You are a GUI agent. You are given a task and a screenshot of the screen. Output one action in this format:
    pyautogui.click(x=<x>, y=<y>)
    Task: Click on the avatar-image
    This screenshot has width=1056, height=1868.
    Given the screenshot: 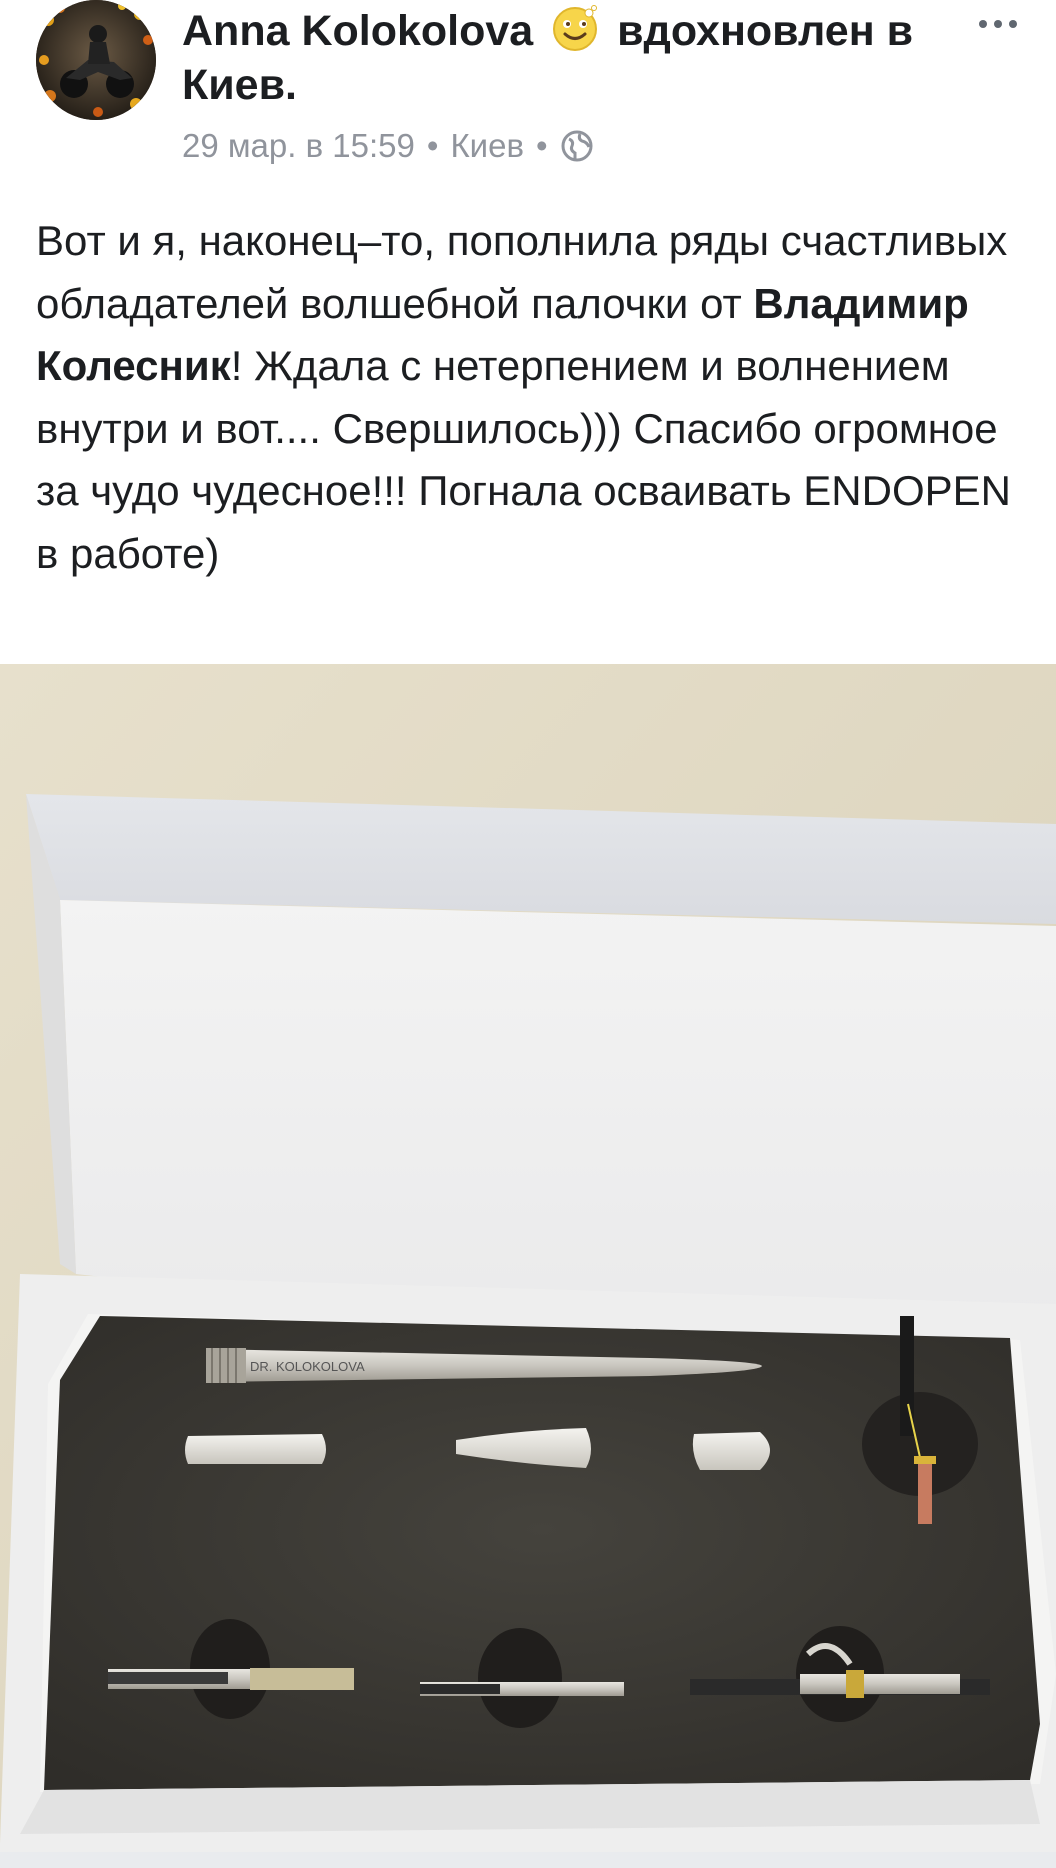 What is the action you would take?
    pyautogui.click(x=96, y=60)
    